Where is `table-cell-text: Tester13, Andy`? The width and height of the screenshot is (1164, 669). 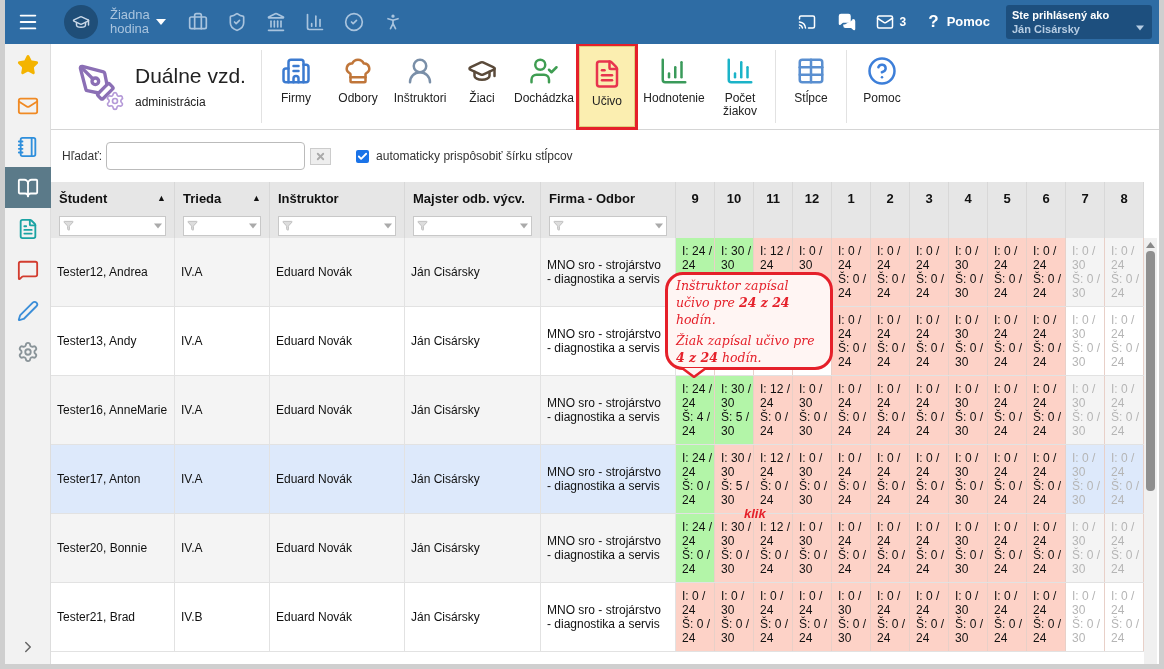
table-cell-text: Tester13, Andy is located at coordinates (97, 341).